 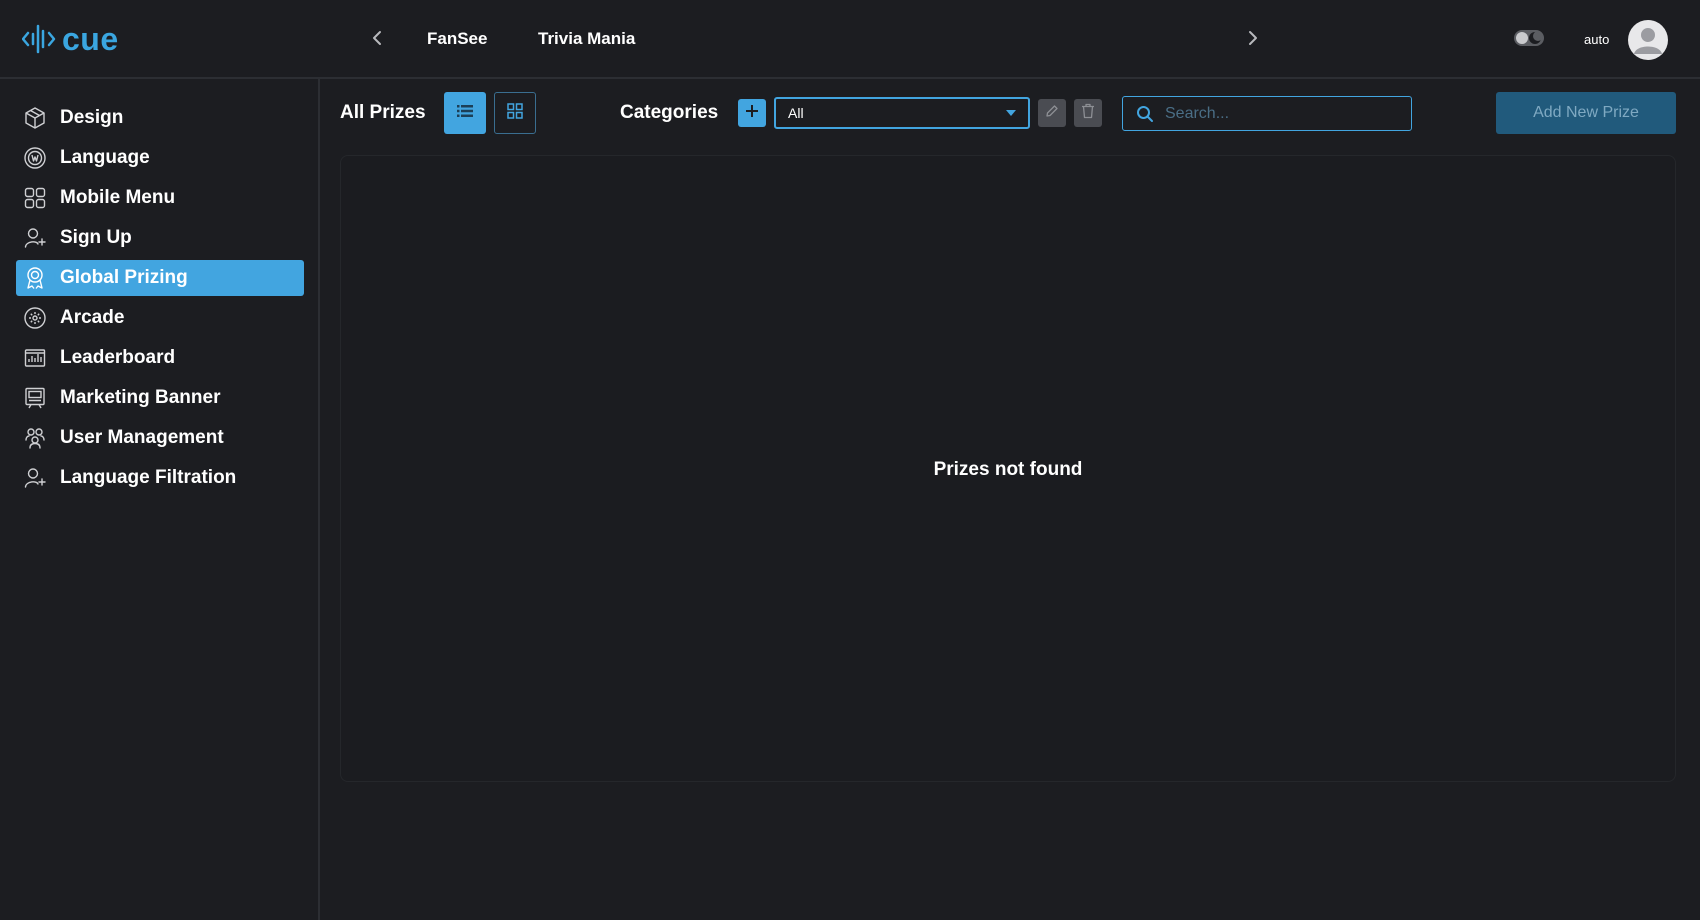 I want to click on sidebar-item-marketing-banner: Marketing Banner, so click(x=160, y=398).